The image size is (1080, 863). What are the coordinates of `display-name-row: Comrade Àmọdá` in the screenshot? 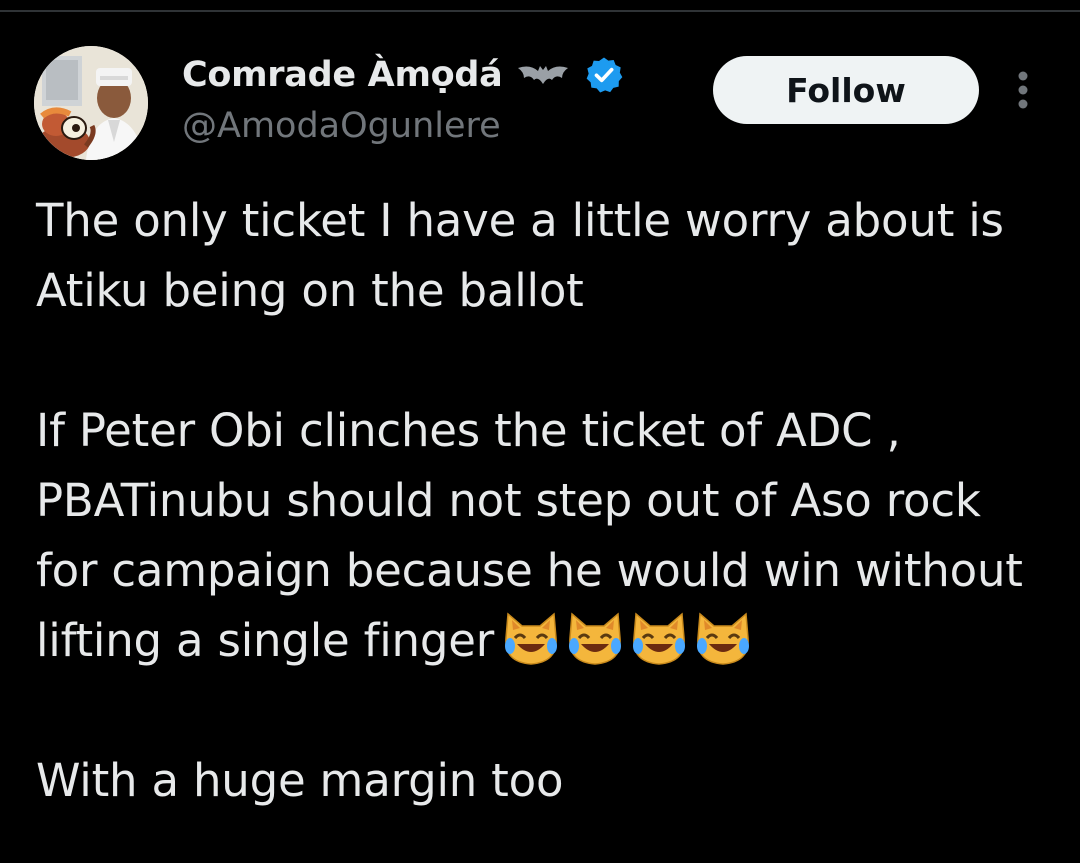 It's located at (403, 75).